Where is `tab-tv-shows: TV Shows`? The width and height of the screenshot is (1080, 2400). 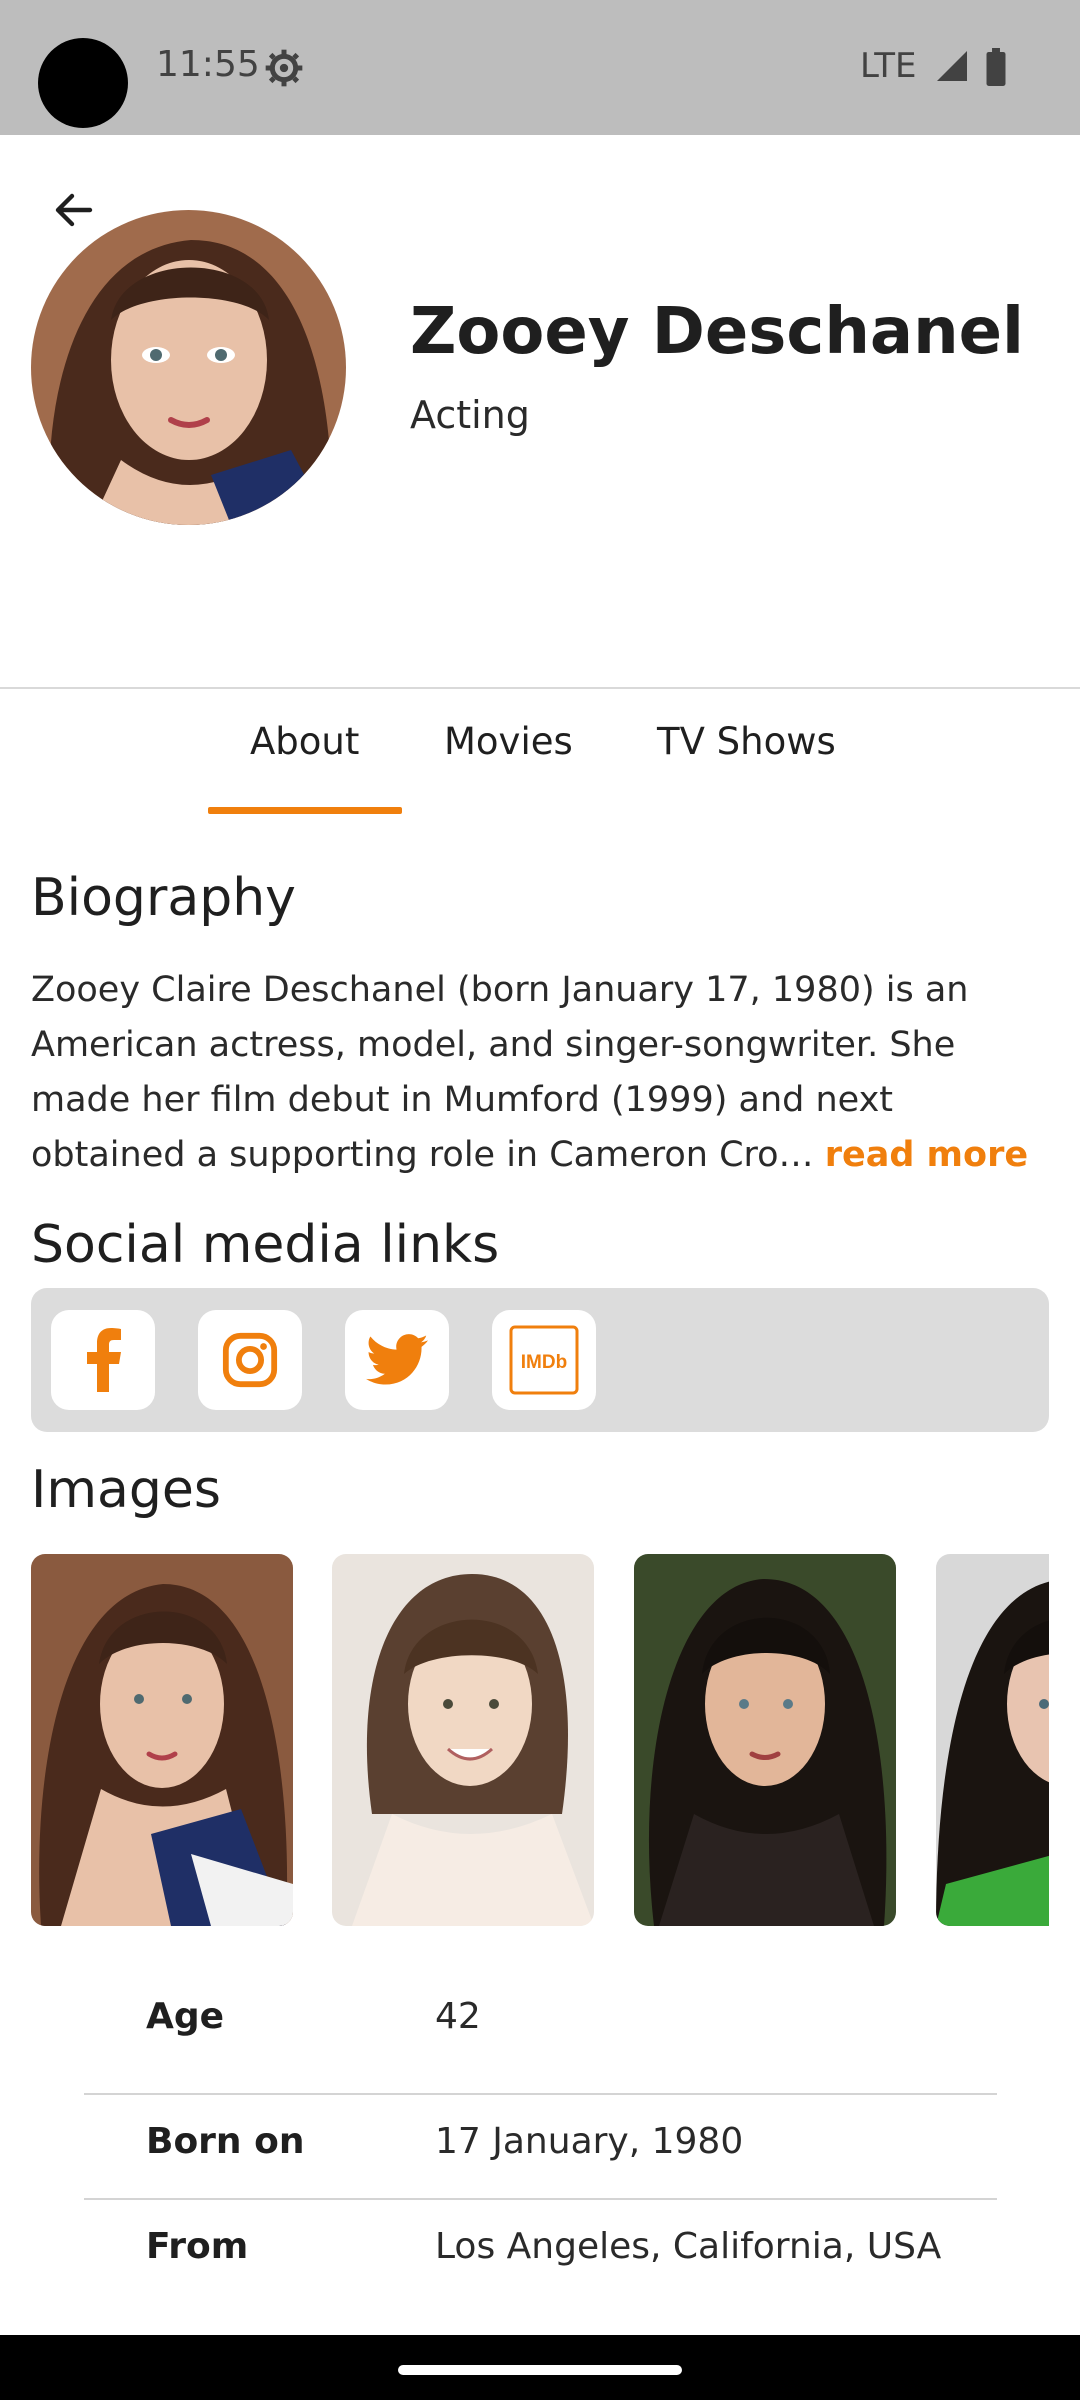
tab-tv-shows: TV Shows is located at coordinates (746, 741).